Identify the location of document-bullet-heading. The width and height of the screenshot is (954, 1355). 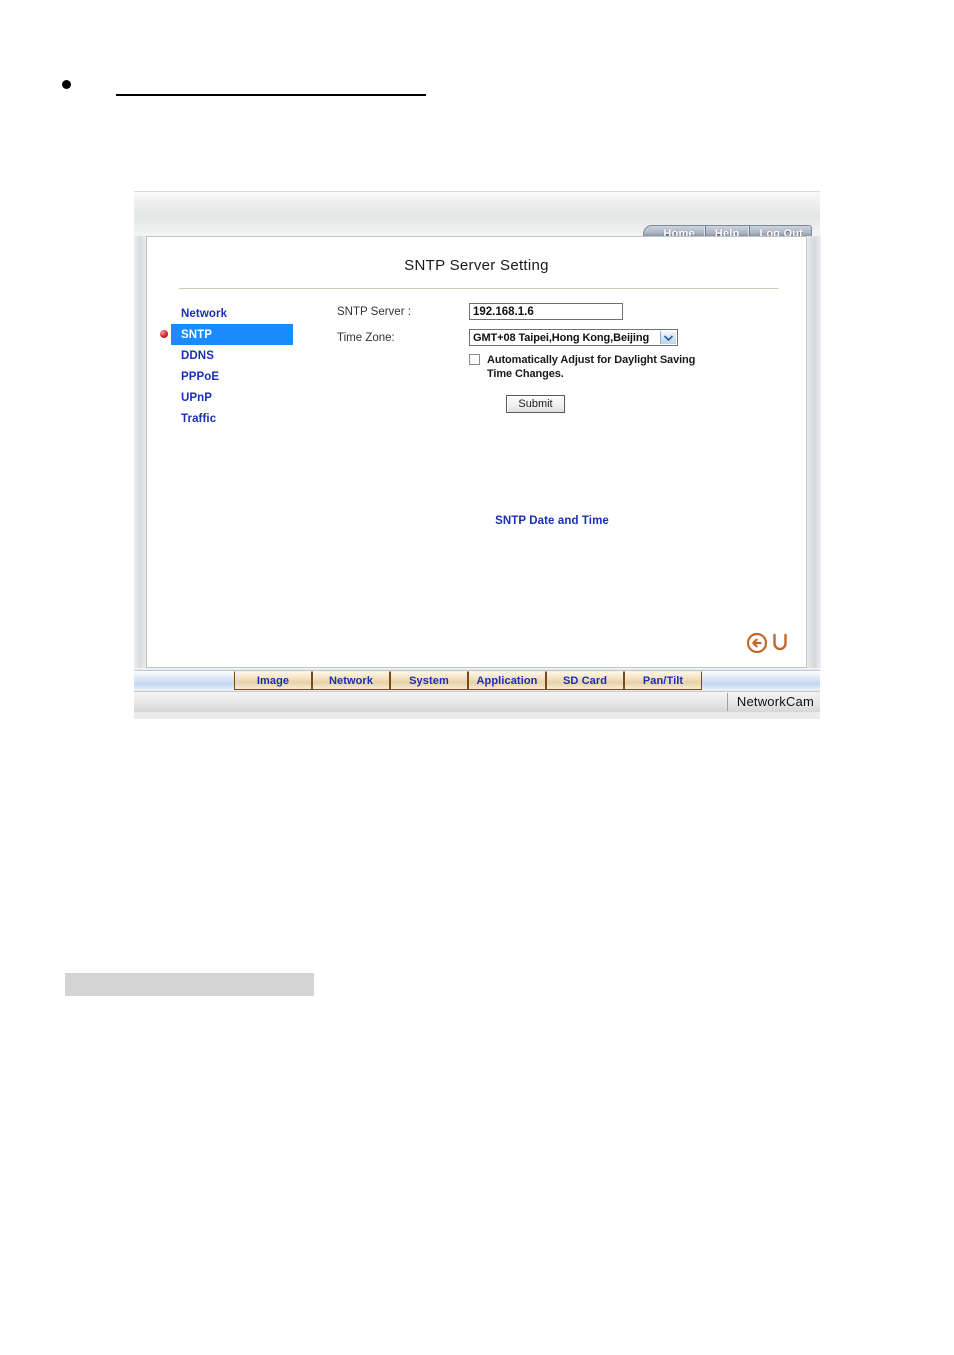
(252, 87).